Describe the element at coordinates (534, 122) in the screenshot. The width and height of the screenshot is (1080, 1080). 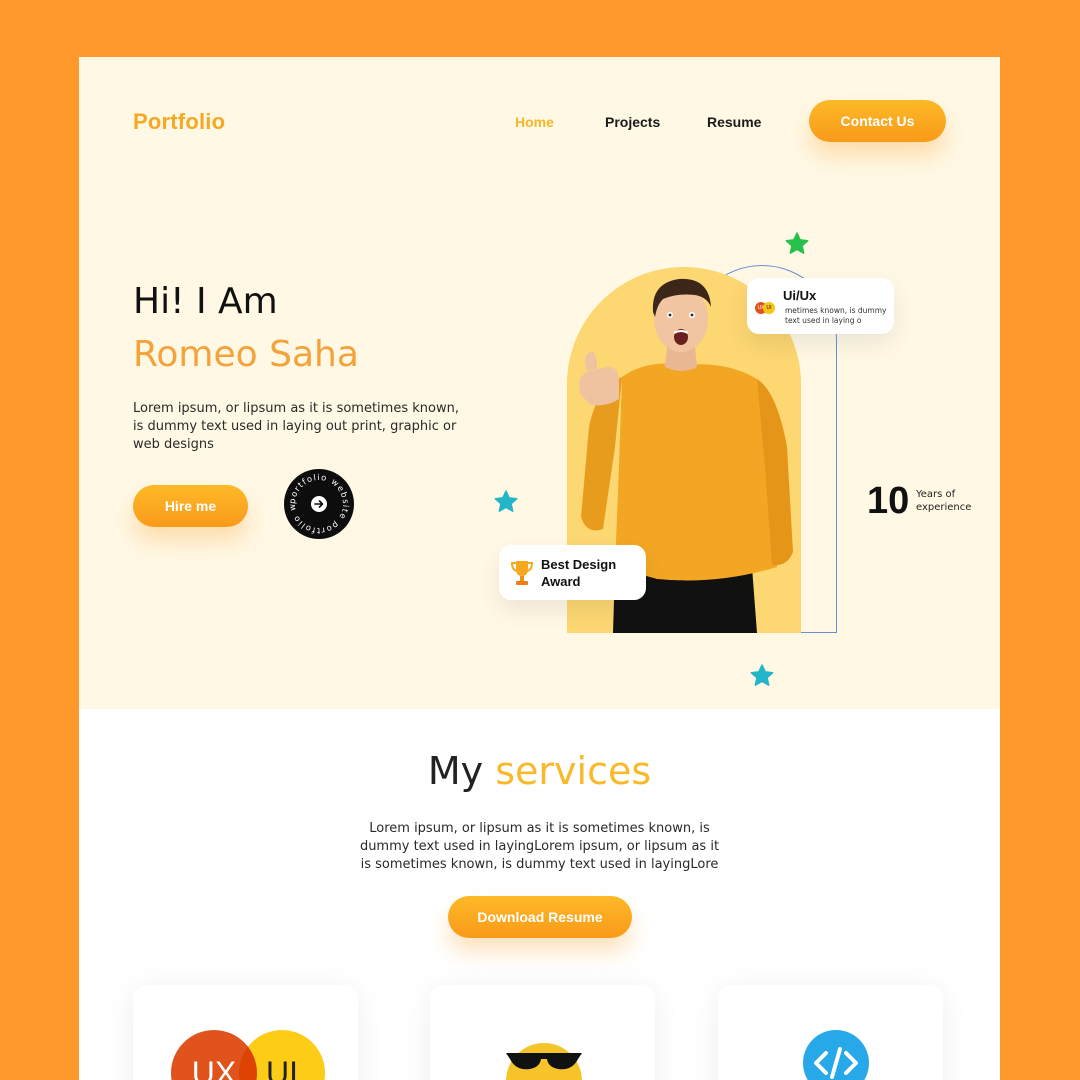
I see `nav-home: Home` at that location.